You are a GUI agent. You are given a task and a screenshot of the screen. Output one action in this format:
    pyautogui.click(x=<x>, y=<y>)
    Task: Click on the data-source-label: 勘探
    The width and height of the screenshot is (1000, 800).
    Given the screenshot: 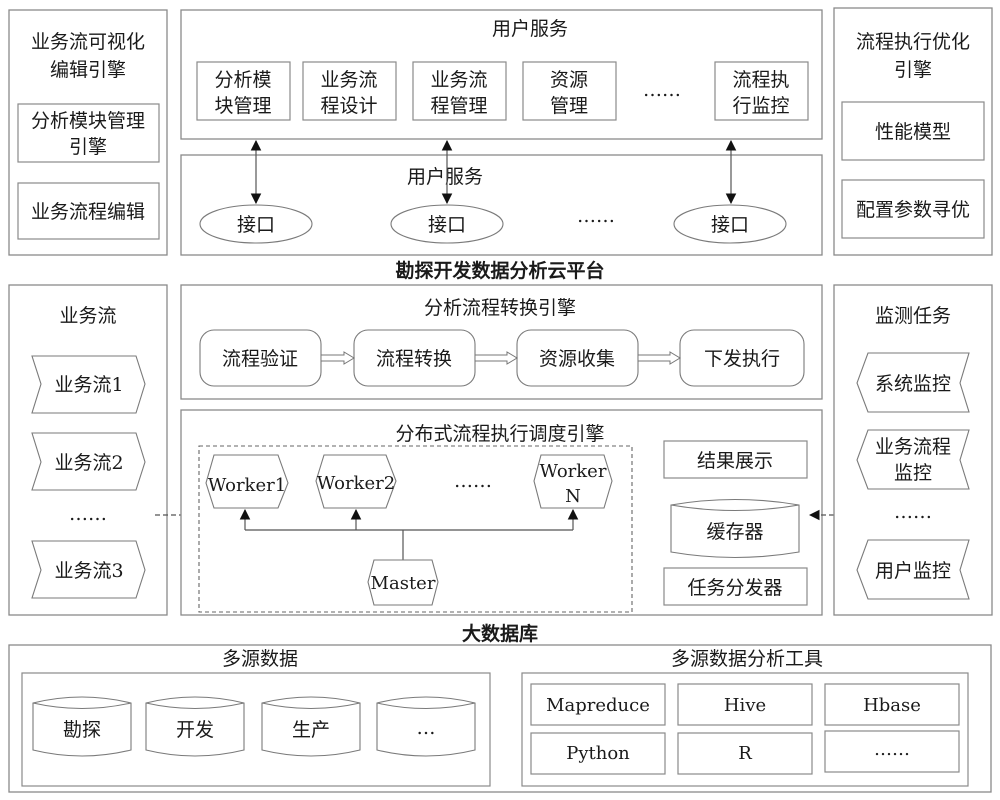 What is the action you would take?
    pyautogui.click(x=82, y=730)
    